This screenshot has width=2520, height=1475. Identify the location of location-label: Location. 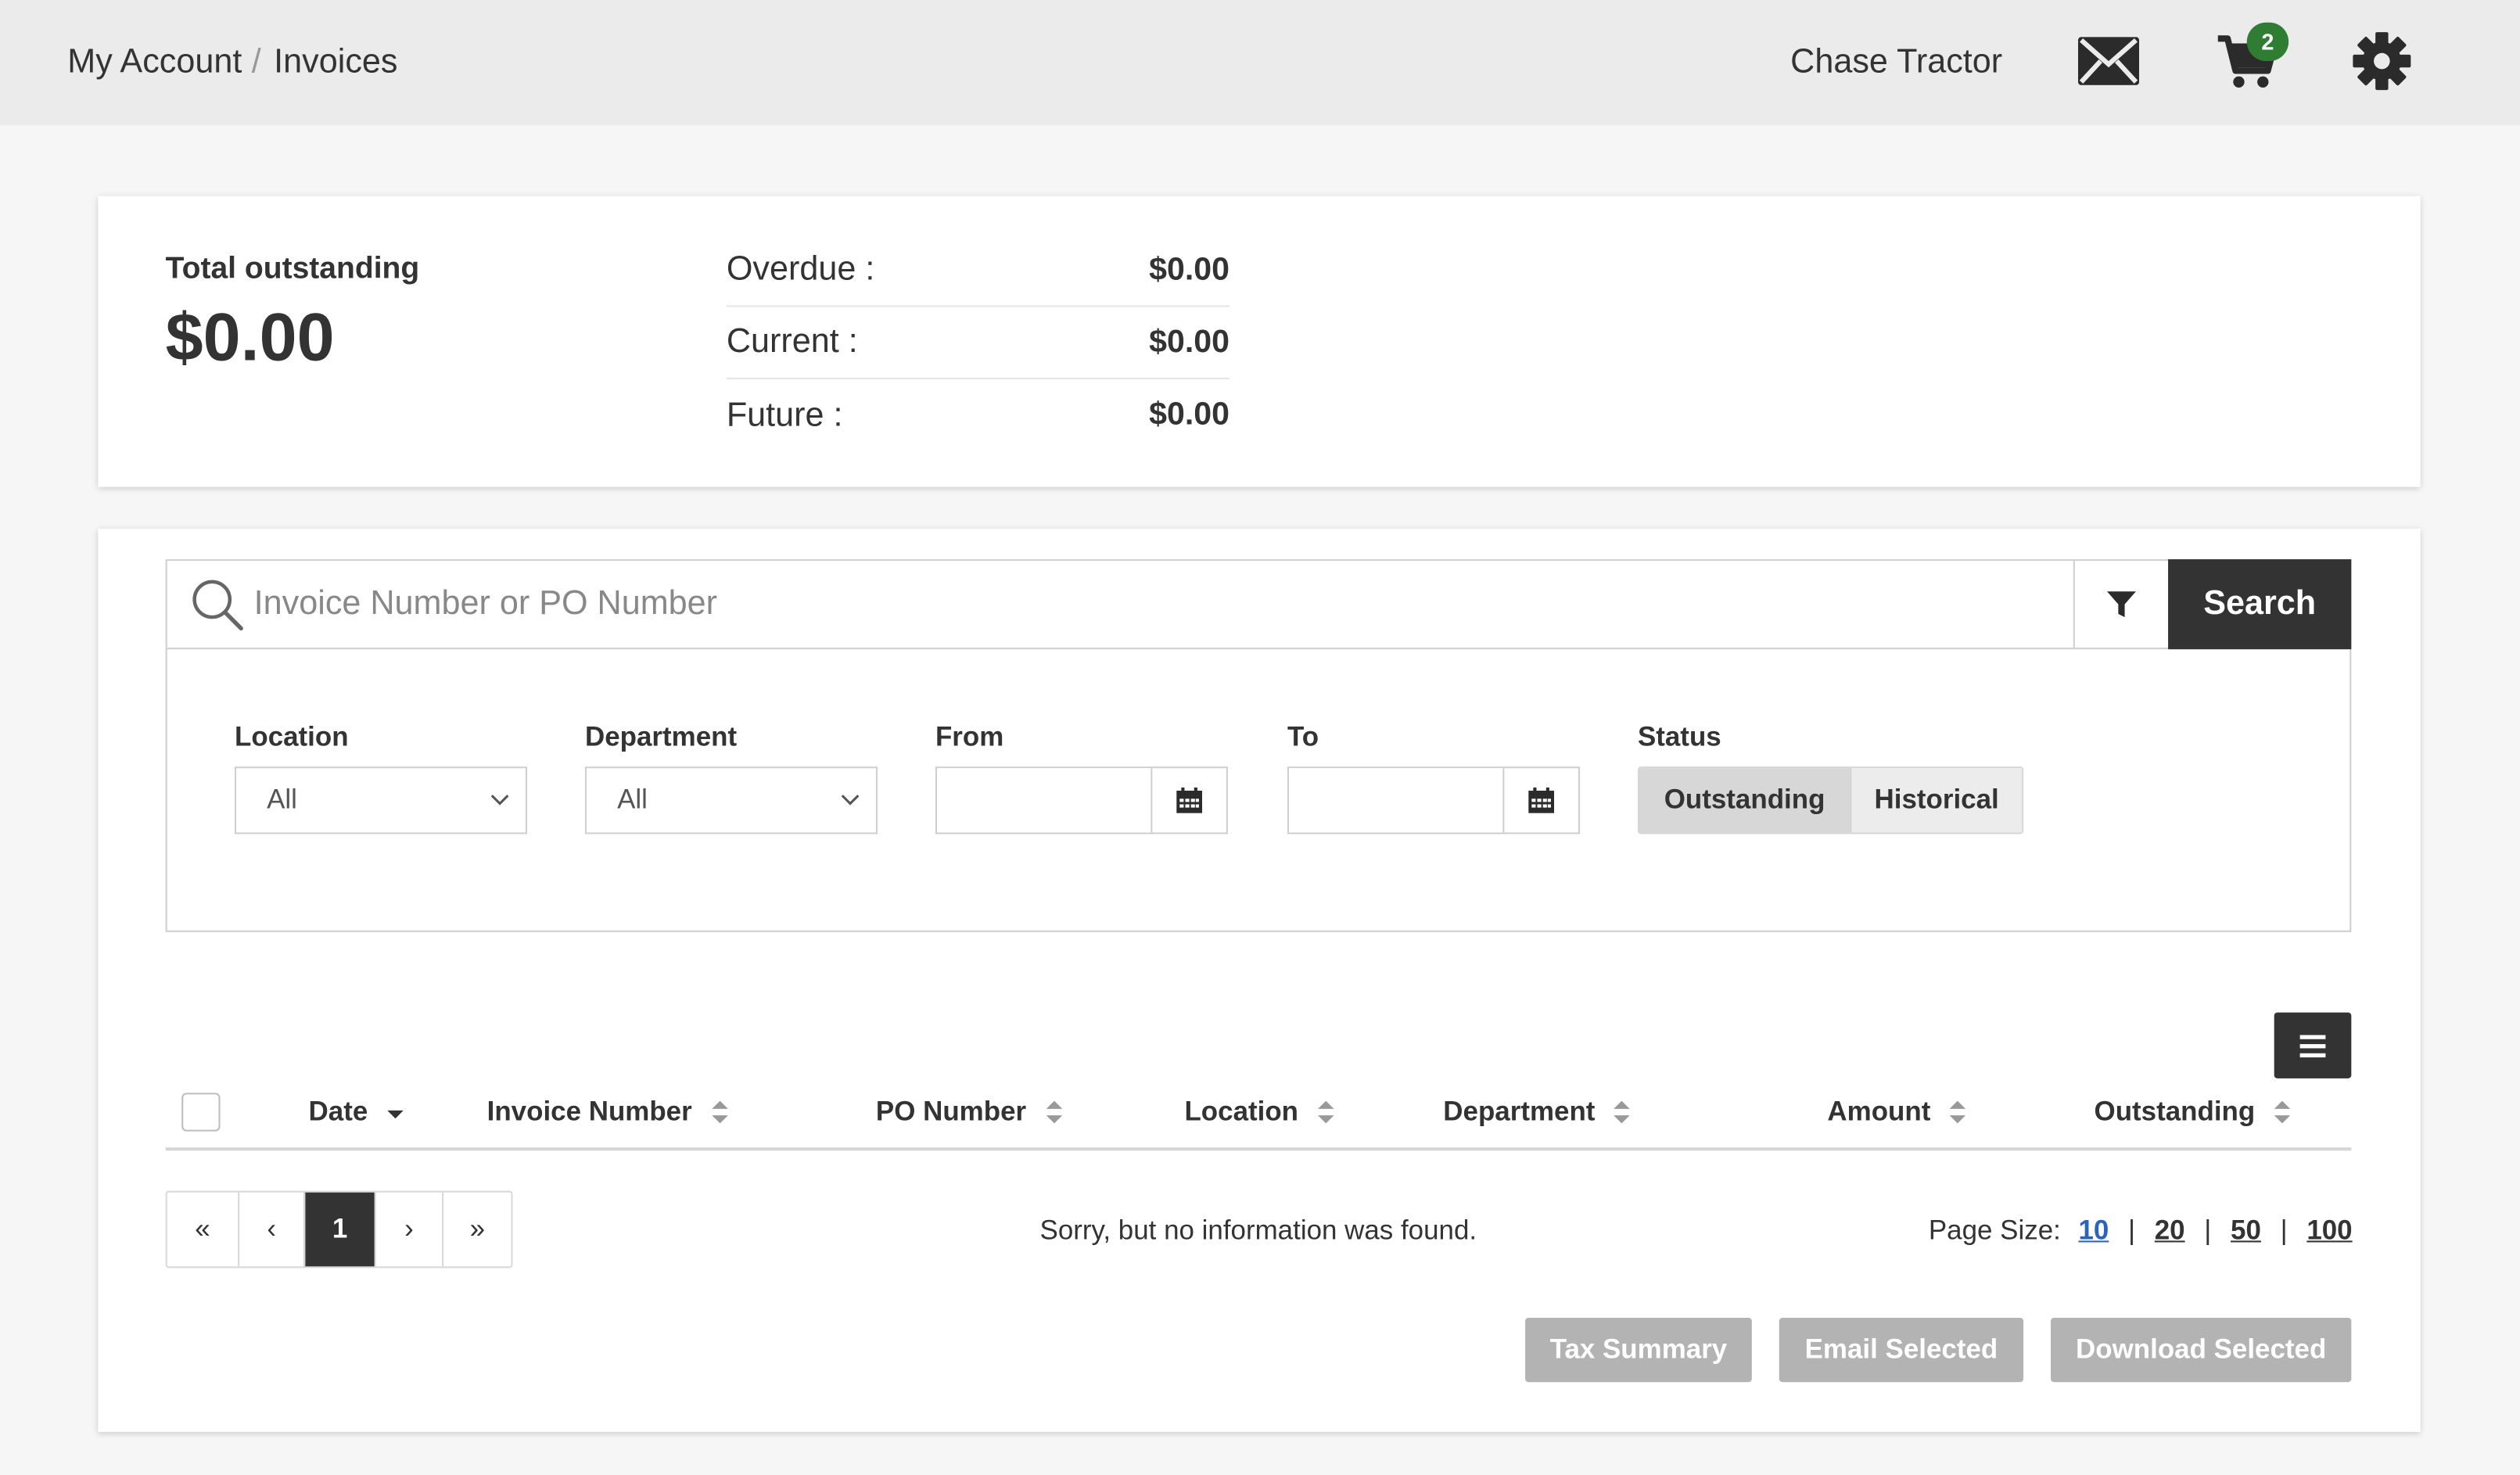
(292, 736).